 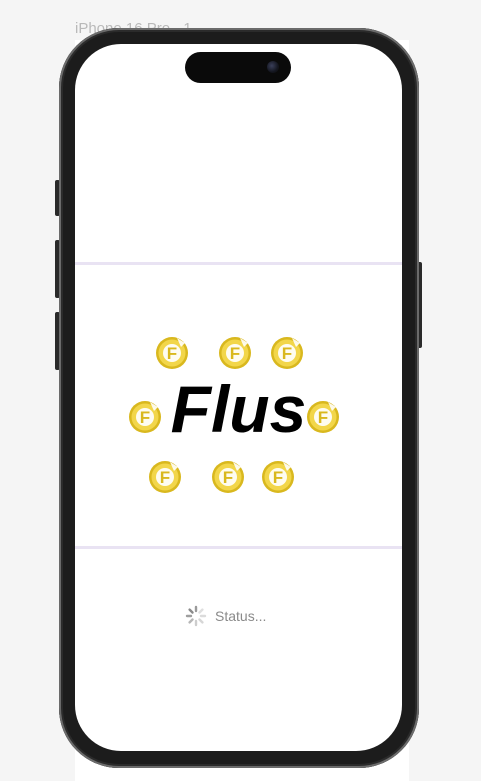 What do you see at coordinates (196, 616) in the screenshot?
I see `loading-spinner-icon` at bounding box center [196, 616].